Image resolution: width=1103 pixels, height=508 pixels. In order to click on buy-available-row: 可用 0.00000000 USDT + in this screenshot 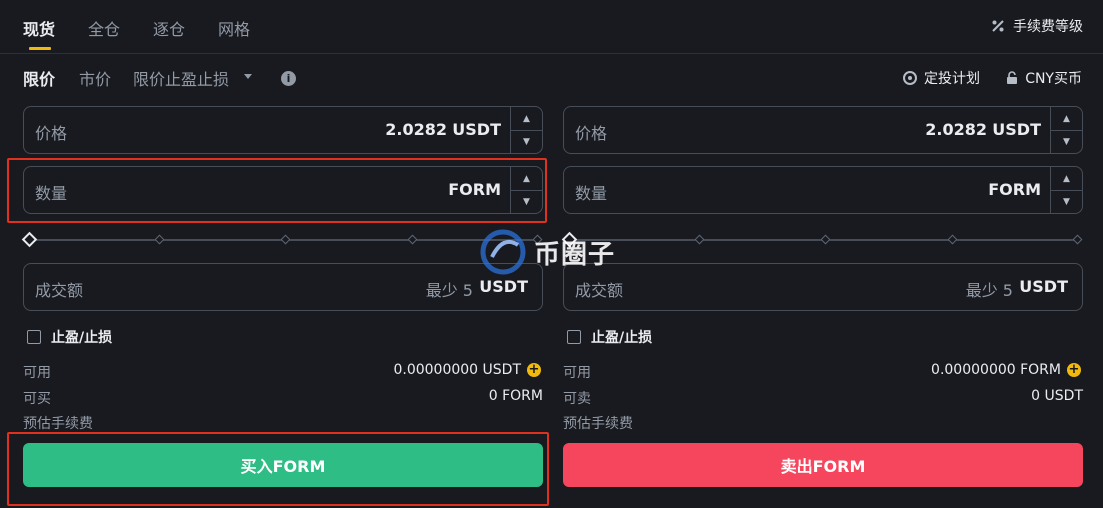, I will do `click(282, 371)`.